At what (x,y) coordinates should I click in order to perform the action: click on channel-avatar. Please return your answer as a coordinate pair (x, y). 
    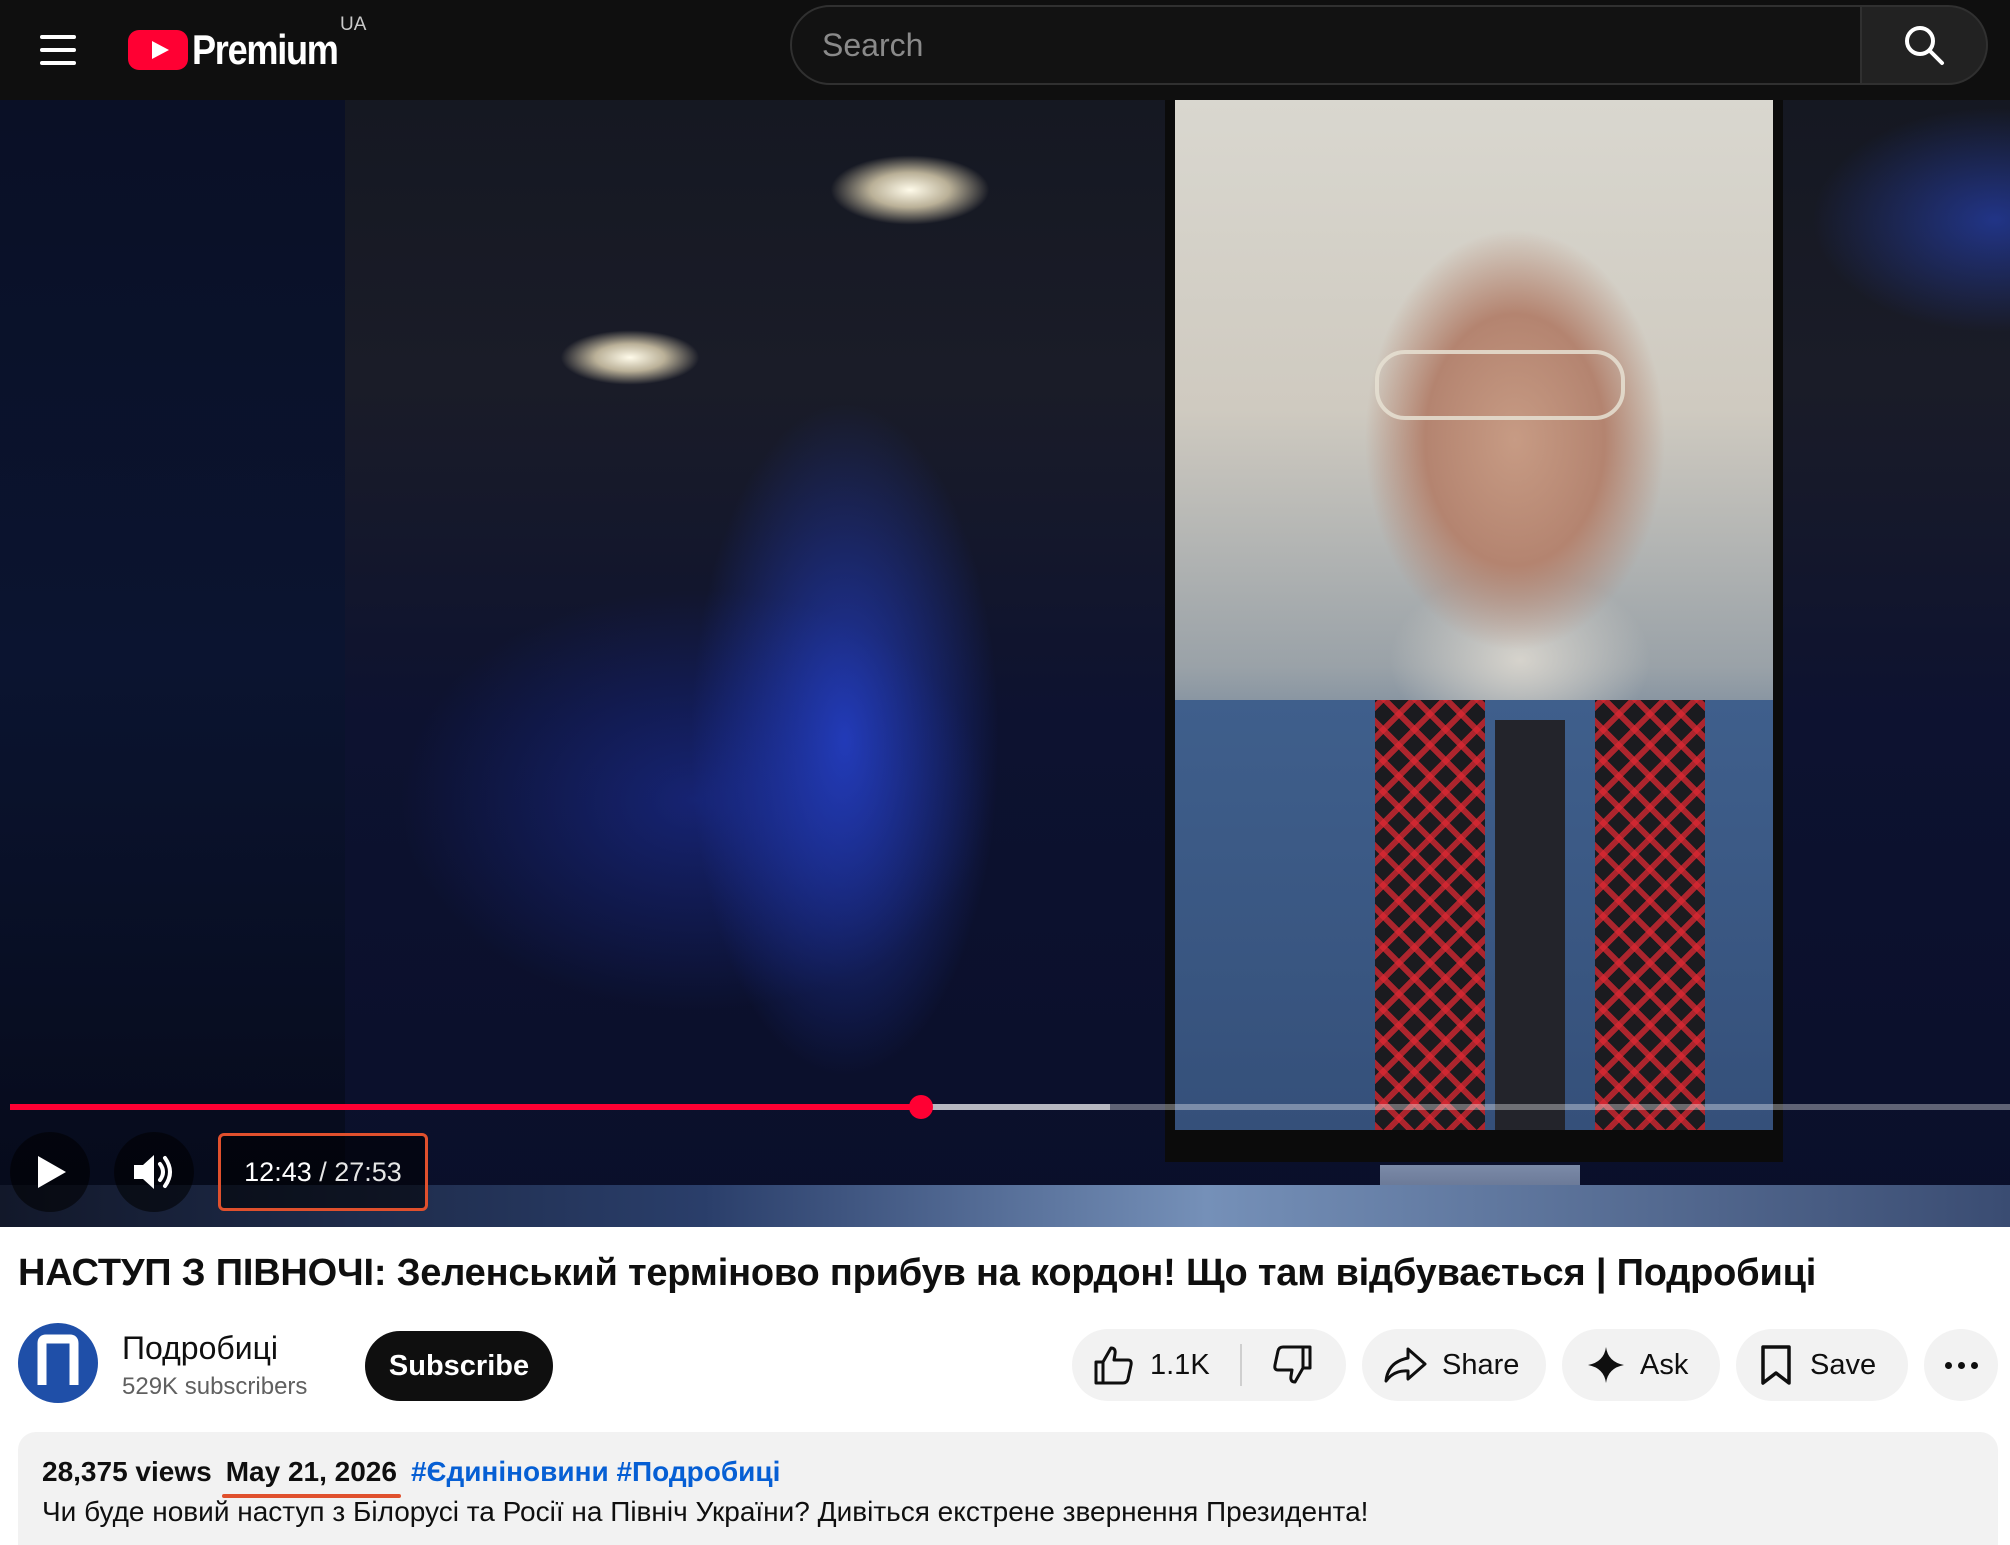
    Looking at the image, I should click on (58, 1363).